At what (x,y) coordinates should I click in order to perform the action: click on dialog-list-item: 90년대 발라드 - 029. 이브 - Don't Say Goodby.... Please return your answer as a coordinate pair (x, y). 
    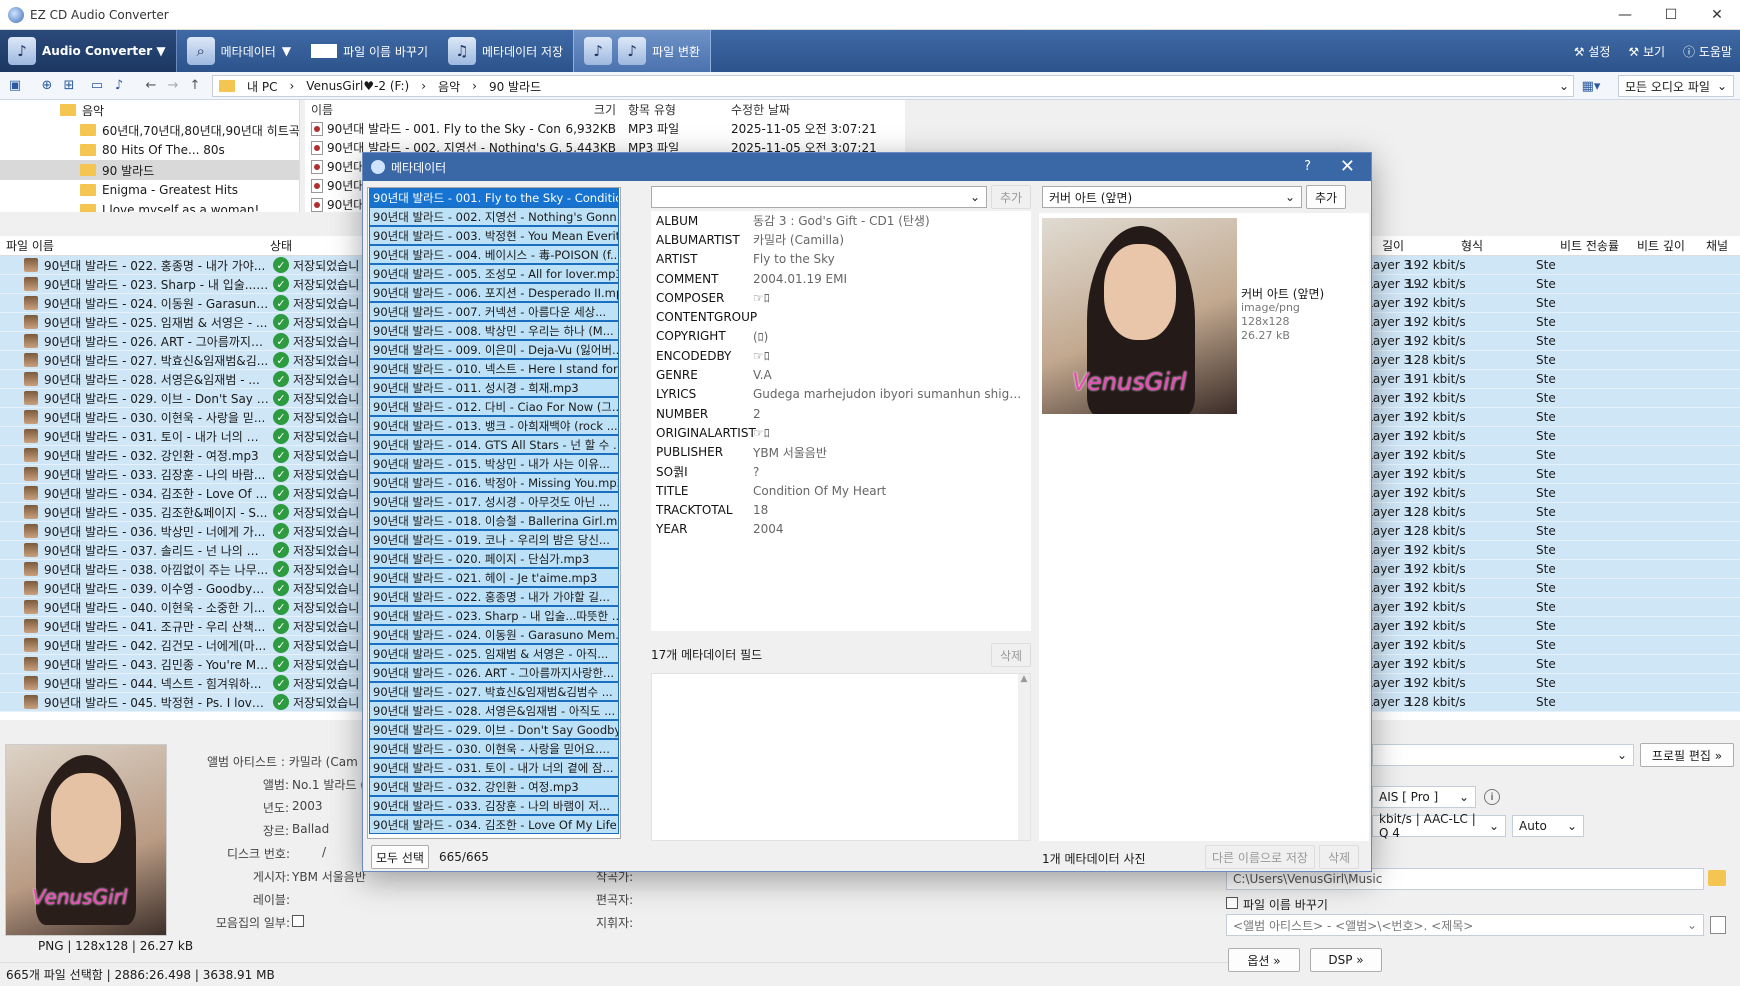
    Looking at the image, I should click on (494, 729).